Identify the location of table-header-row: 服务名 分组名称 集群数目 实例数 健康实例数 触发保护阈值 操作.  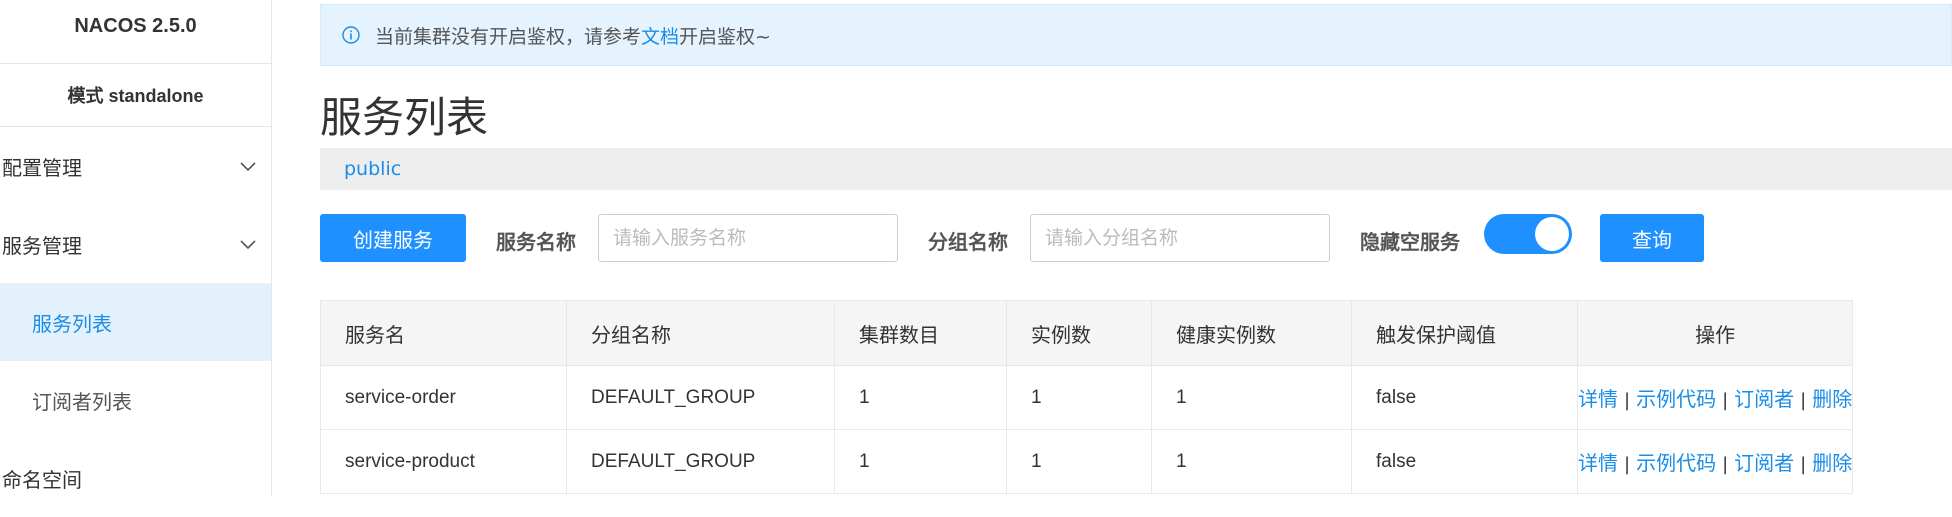
(1087, 333).